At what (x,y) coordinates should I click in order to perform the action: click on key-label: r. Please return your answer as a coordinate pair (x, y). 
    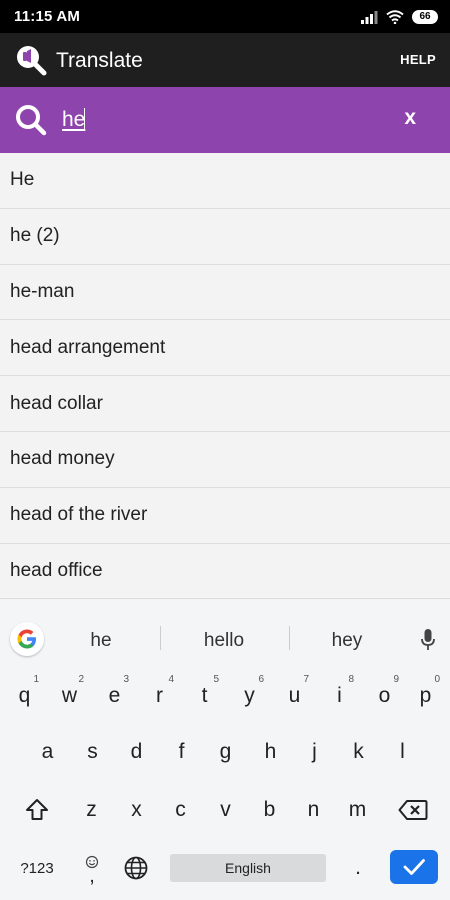
    Looking at the image, I should click on (159, 695).